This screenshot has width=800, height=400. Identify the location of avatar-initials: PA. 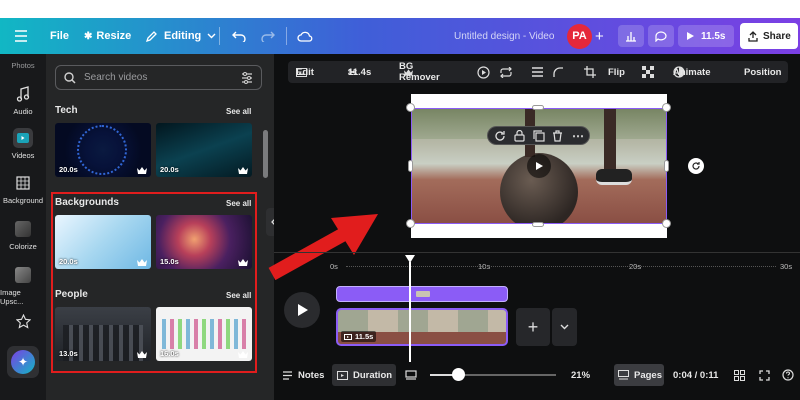
(579, 36).